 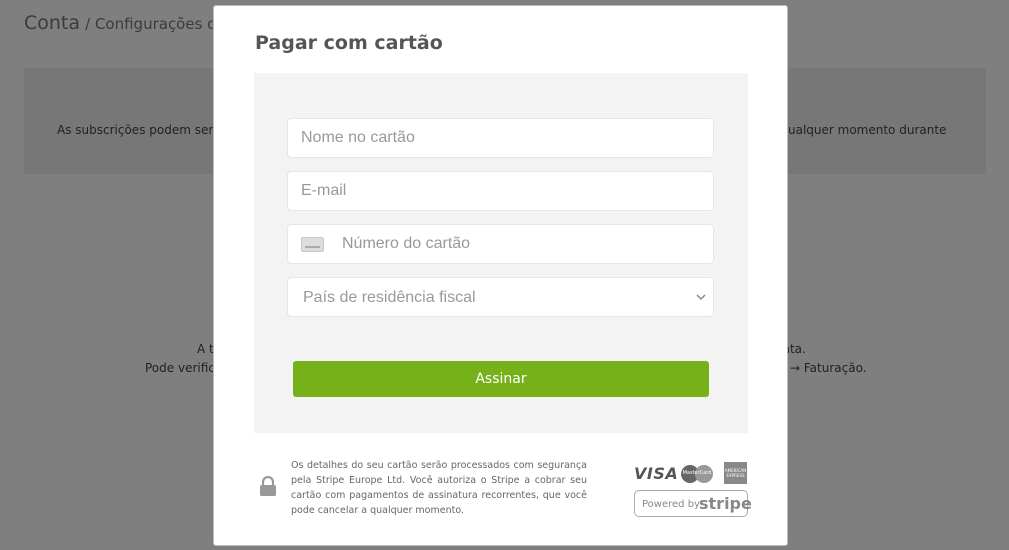 I want to click on subscribe-button: Assinar, so click(x=501, y=379).